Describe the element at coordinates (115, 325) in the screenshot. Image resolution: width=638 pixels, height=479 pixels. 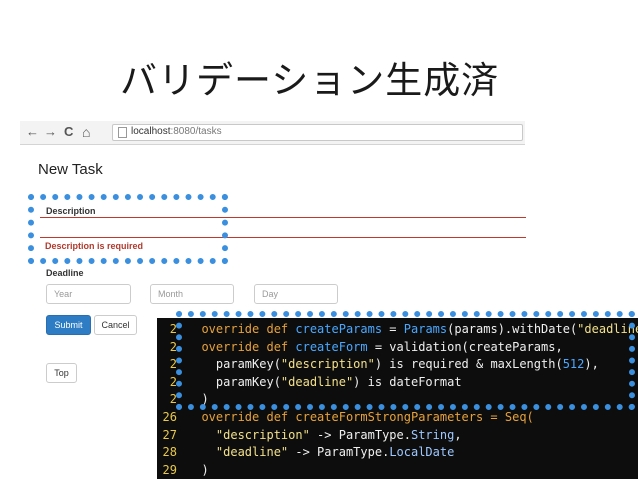
I see `cancel-button: Cancel` at that location.